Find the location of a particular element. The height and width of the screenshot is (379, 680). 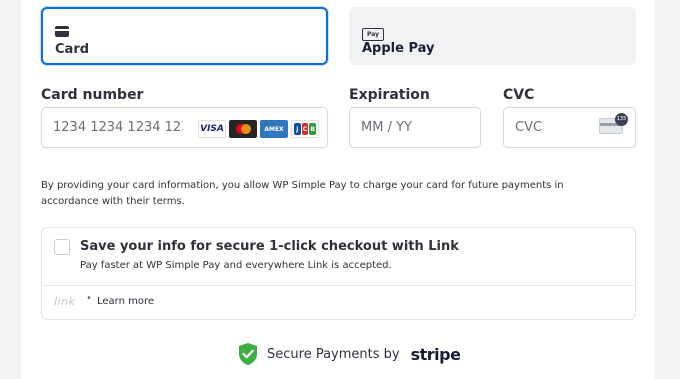

cvc-field: 135 is located at coordinates (569, 127).